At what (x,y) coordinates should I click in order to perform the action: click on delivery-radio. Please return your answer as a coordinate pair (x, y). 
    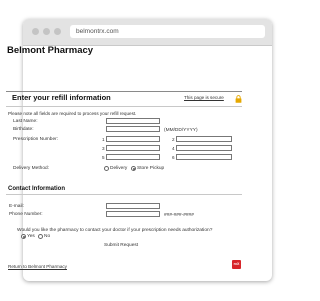
    Looking at the image, I should click on (106, 168).